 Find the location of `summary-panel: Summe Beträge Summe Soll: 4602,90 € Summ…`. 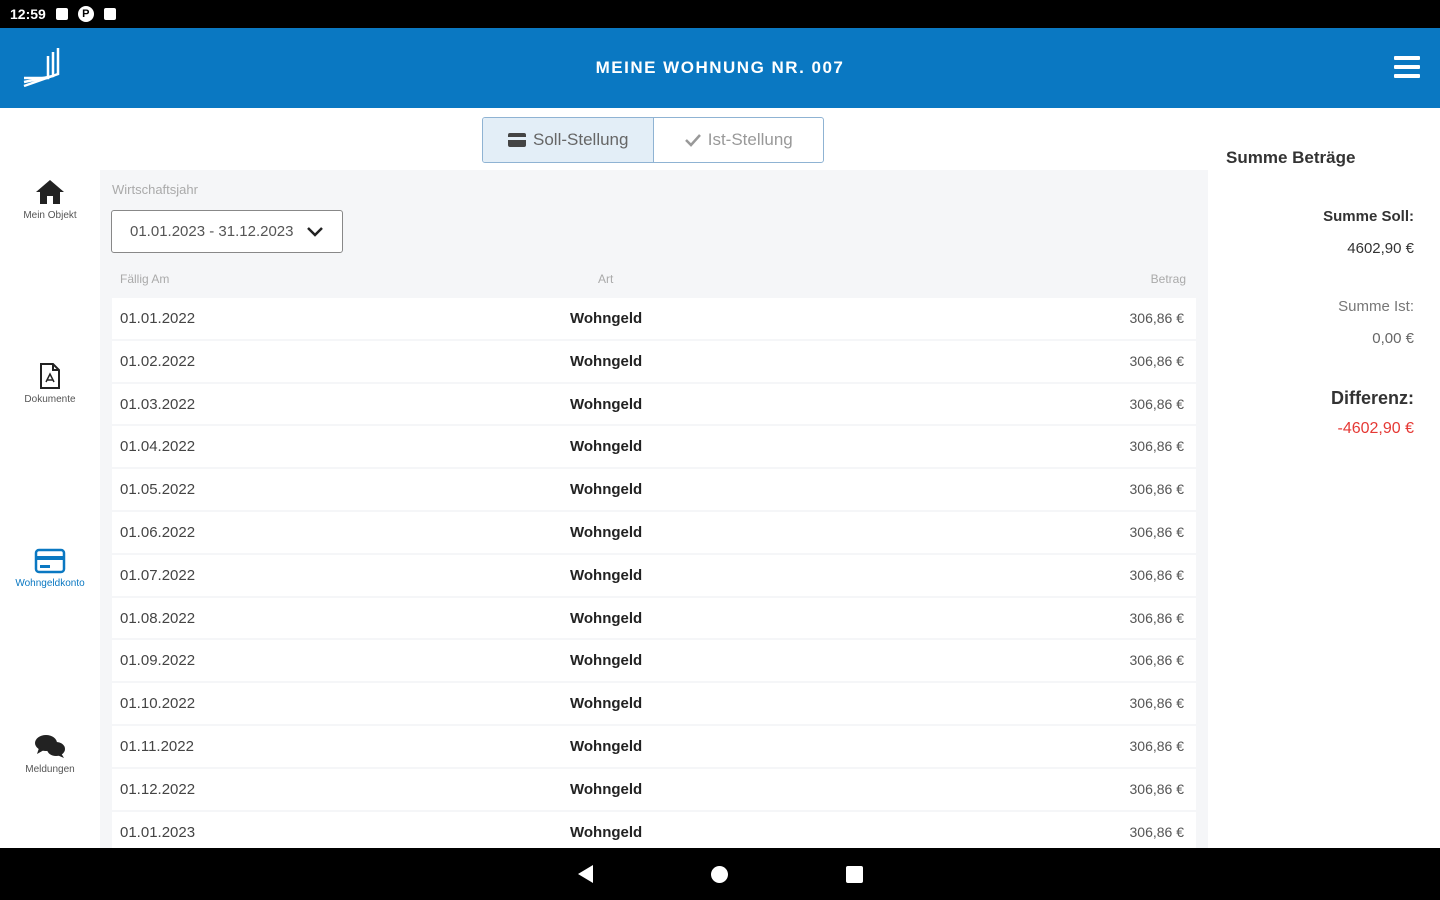

summary-panel: Summe Beträge Summe Soll: 4602,90 € Summ… is located at coordinates (1324, 478).